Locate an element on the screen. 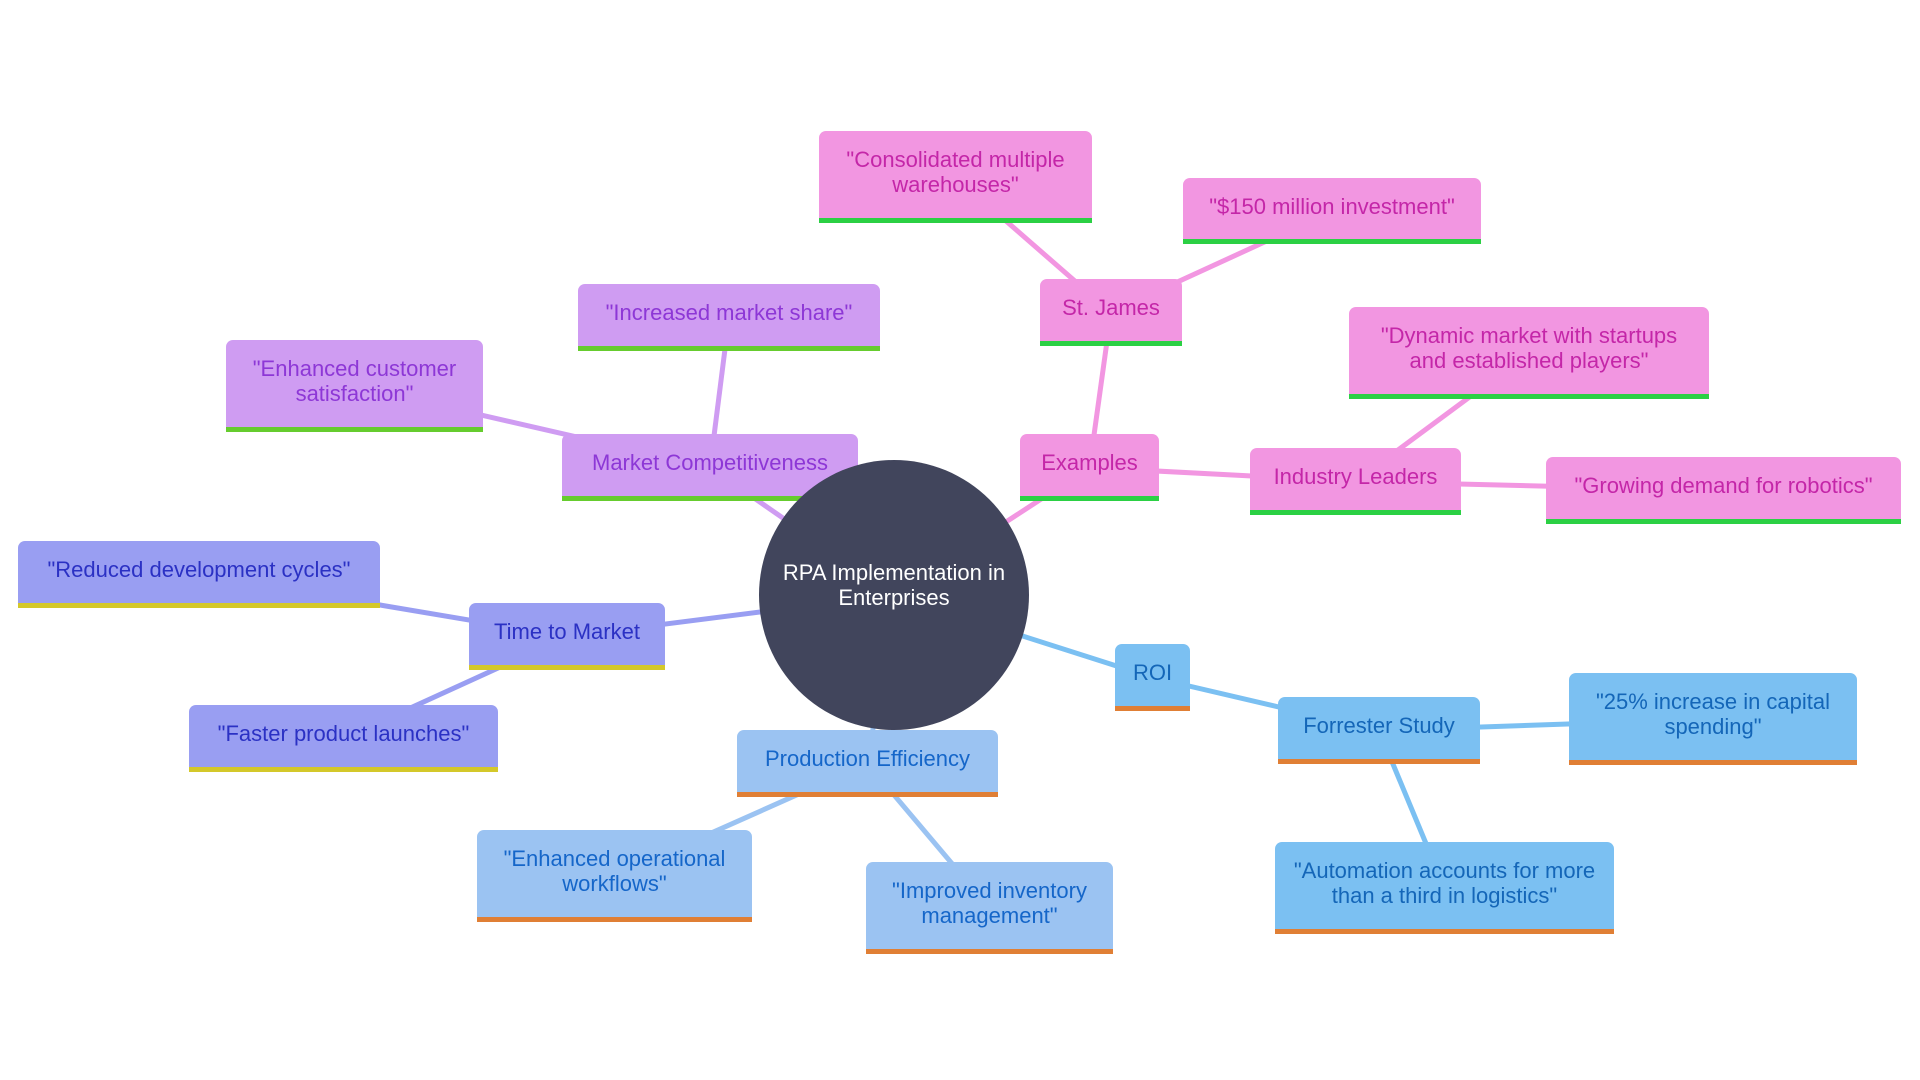 Image resolution: width=1920 pixels, height=1080 pixels. node-reduced-development-cycles: "Reduced development cycles" is located at coordinates (199, 574).